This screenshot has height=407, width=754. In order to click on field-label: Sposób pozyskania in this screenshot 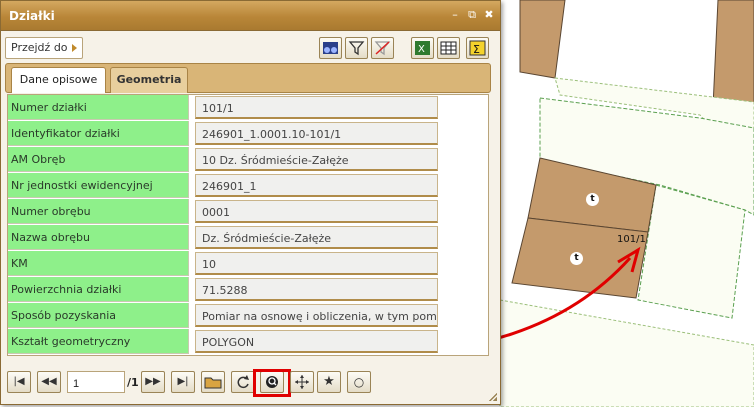, I will do `click(98, 315)`.